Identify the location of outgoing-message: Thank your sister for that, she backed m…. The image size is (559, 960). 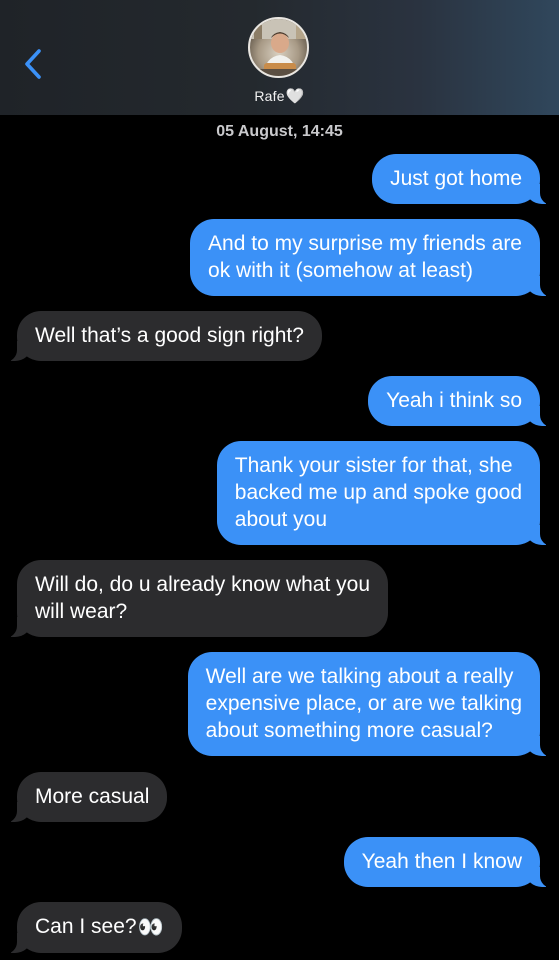
(387, 493).